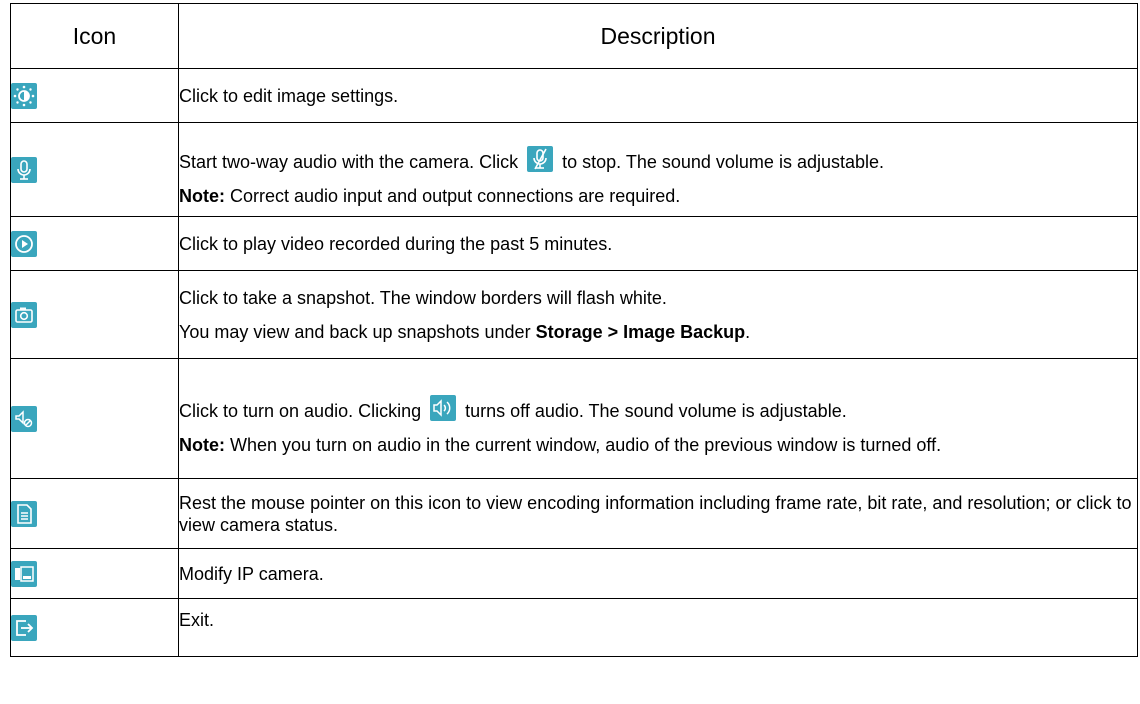 The width and height of the screenshot is (1140, 704). Describe the element at coordinates (24, 243) in the screenshot. I see `play-icon` at that location.